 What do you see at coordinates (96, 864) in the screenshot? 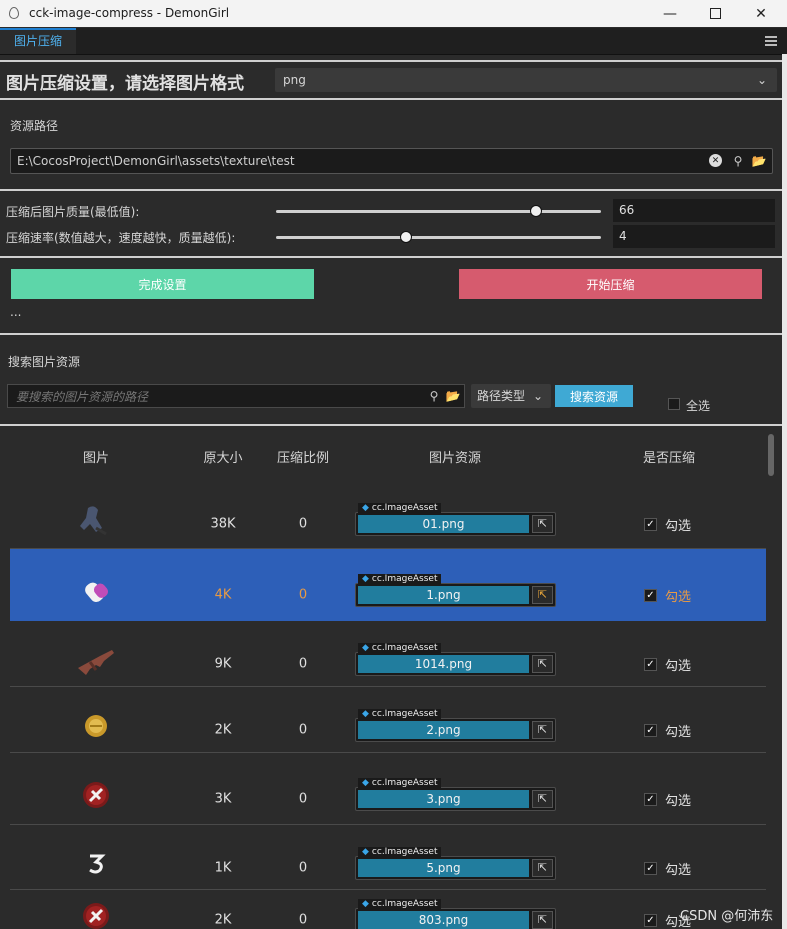
I see `digit-thumbnail` at bounding box center [96, 864].